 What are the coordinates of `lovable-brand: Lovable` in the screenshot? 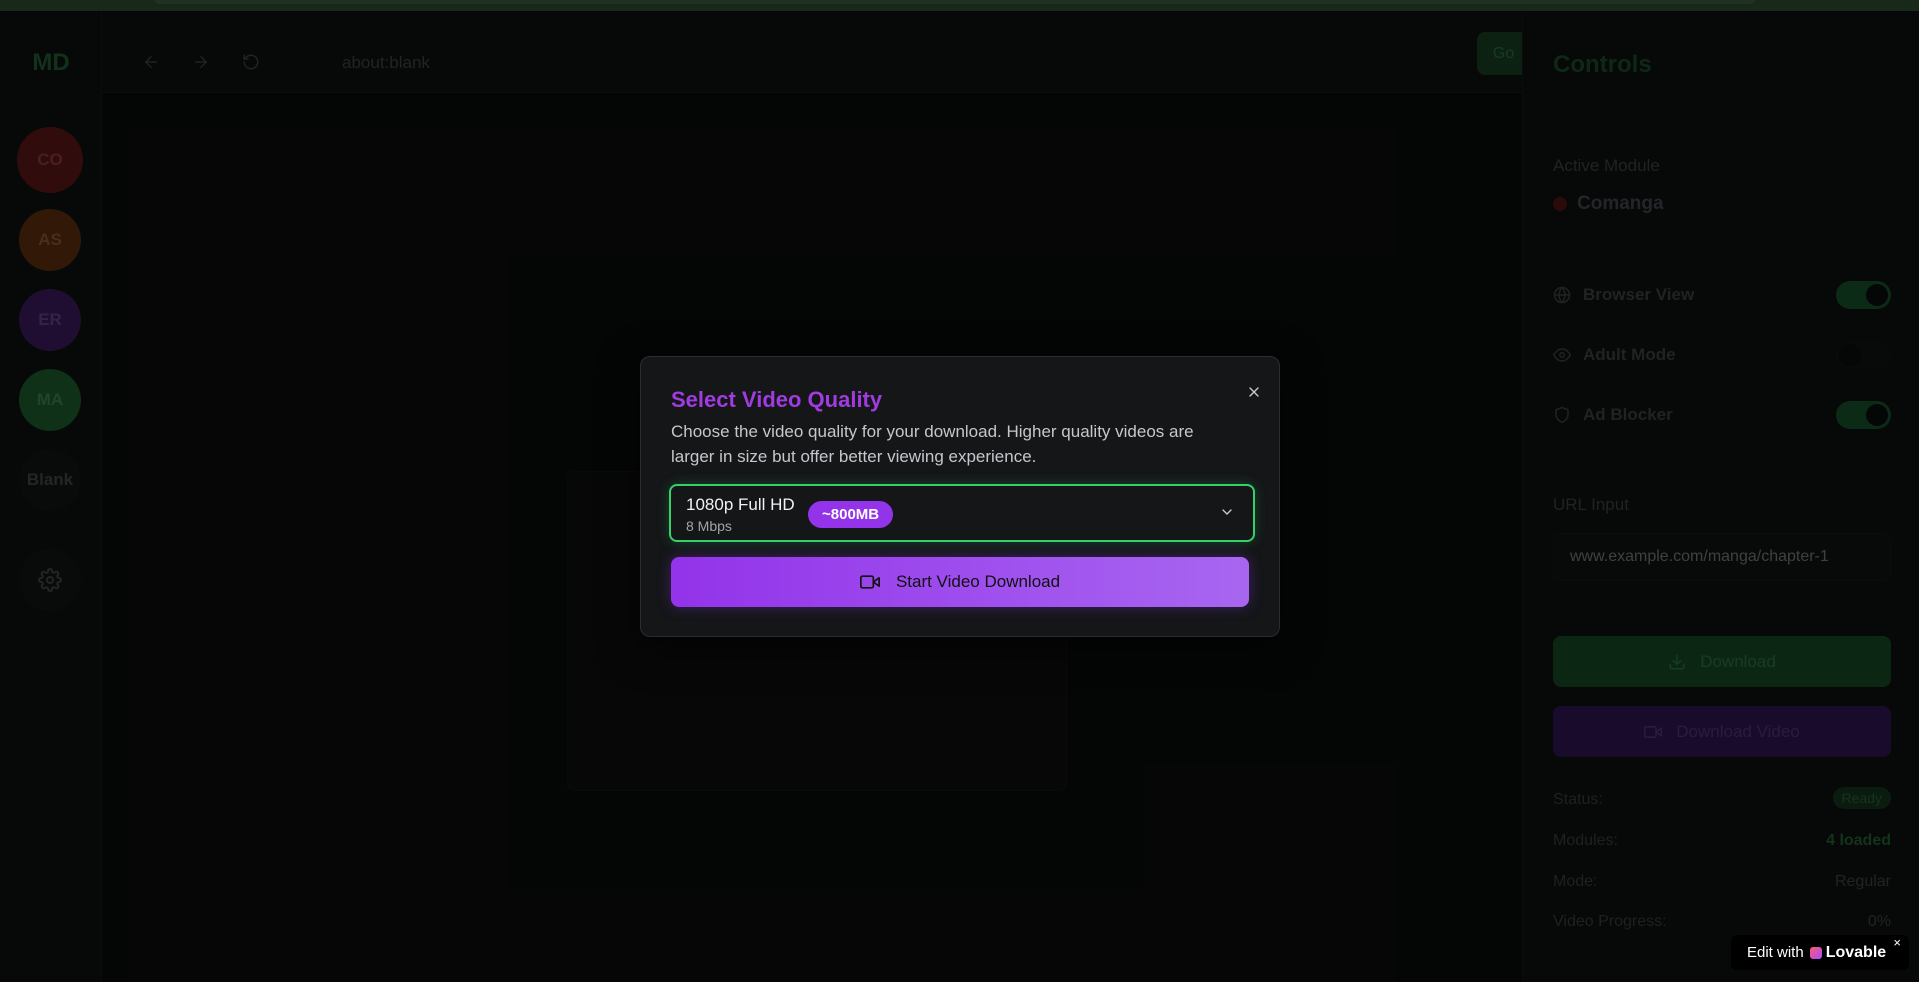 It's located at (1848, 952).